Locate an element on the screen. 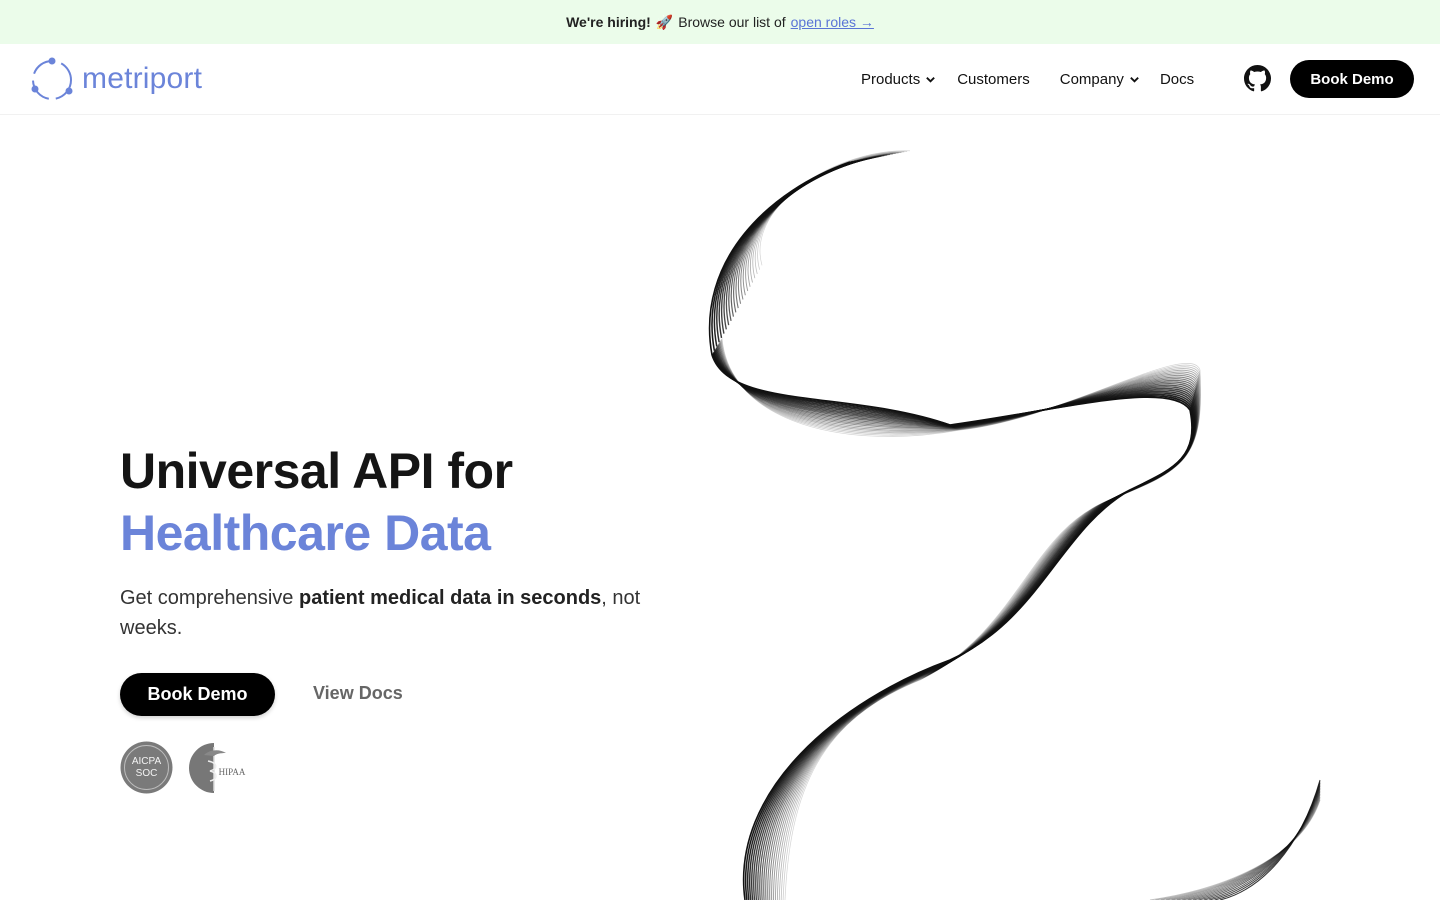 The image size is (1440, 900). banner-bold-text: We're hiring! is located at coordinates (608, 22).